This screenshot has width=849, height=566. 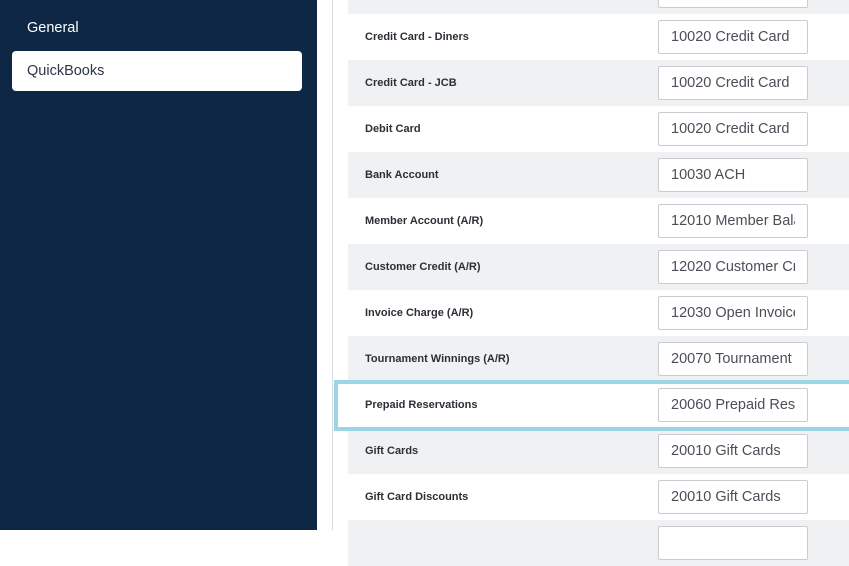 I want to click on sidebar-item-general: General, so click(x=157, y=28).